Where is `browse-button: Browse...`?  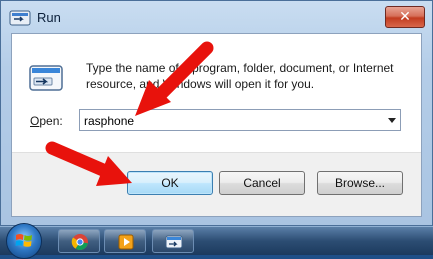 browse-button: Browse... is located at coordinates (360, 183).